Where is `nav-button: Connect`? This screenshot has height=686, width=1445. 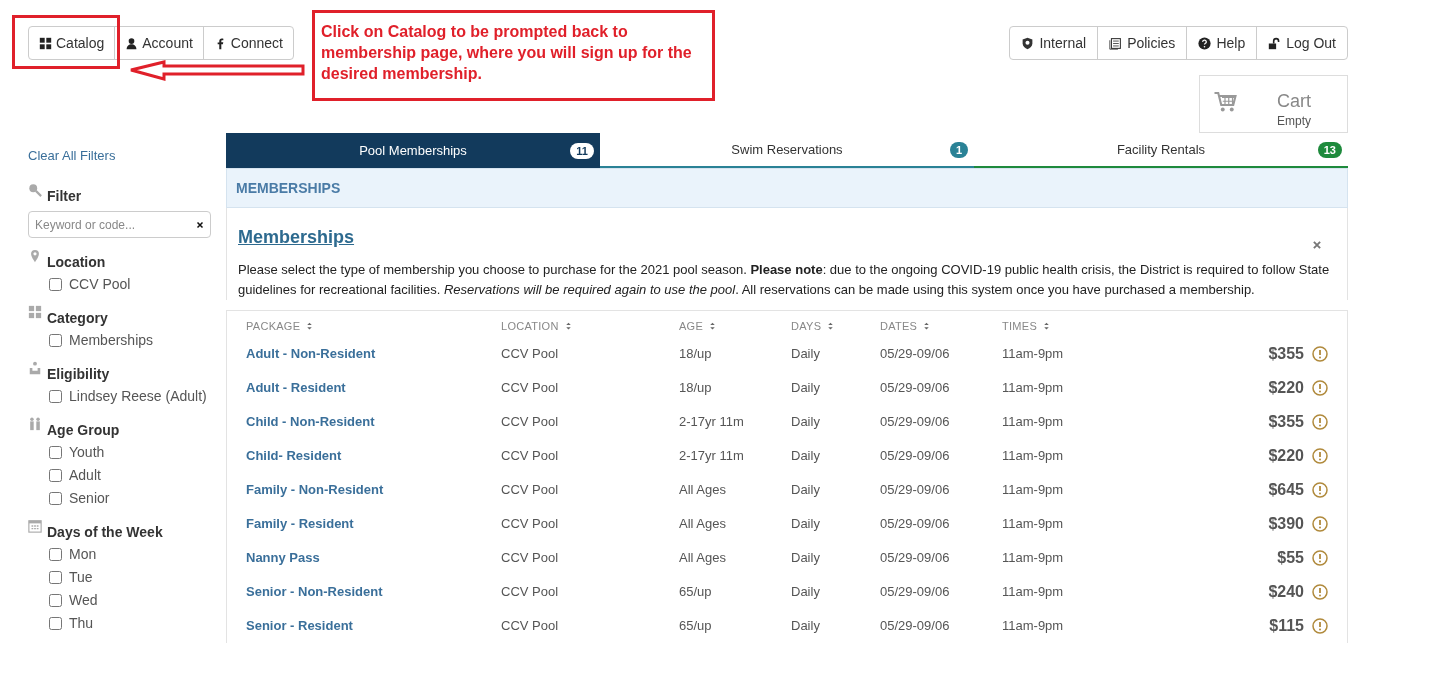
nav-button: Connect is located at coordinates (247, 43).